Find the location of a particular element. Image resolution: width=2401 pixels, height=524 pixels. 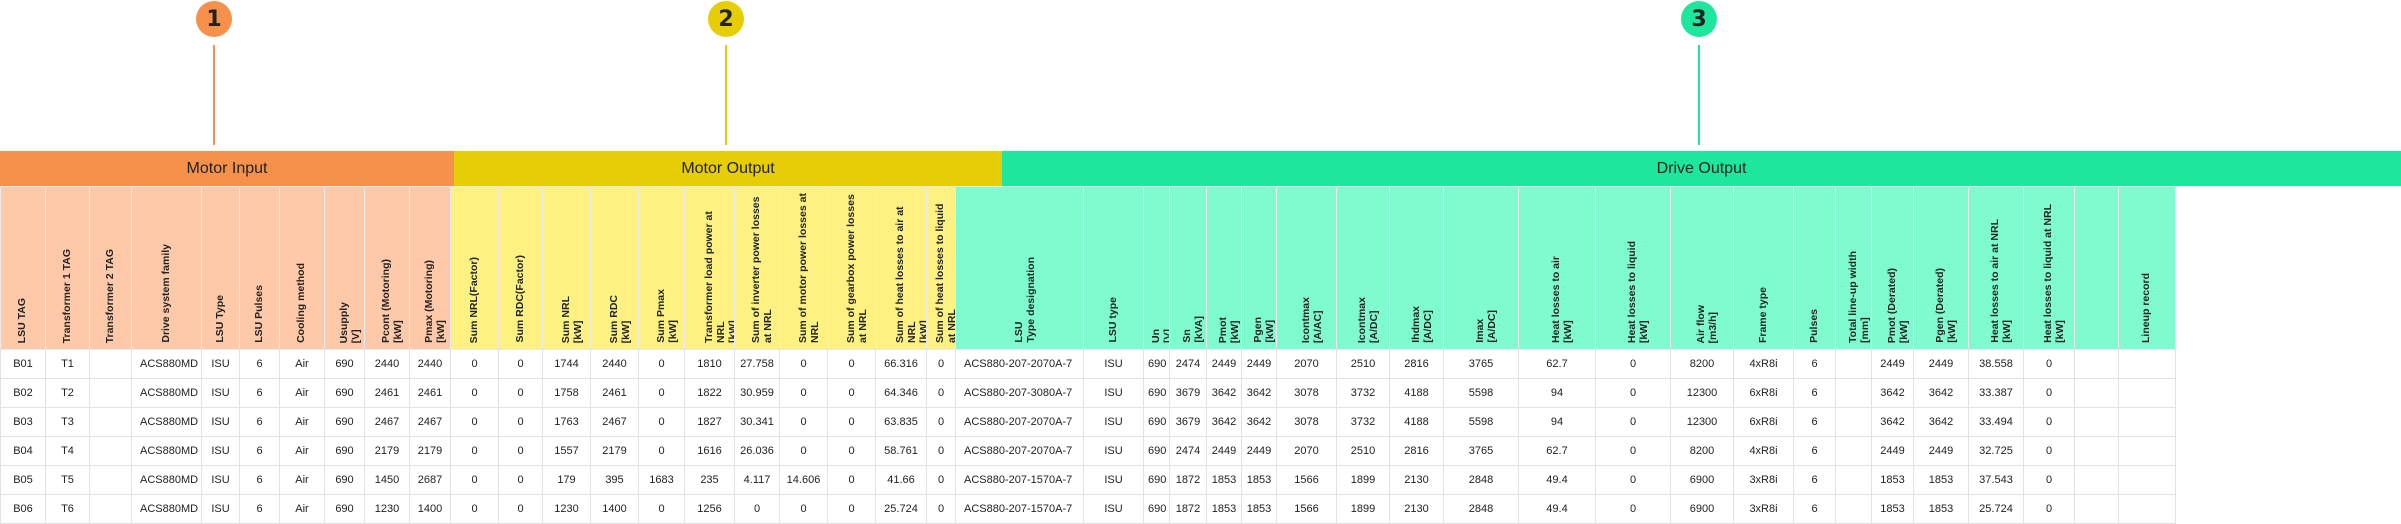

column-header: LSU Pulses is located at coordinates (259, 268).